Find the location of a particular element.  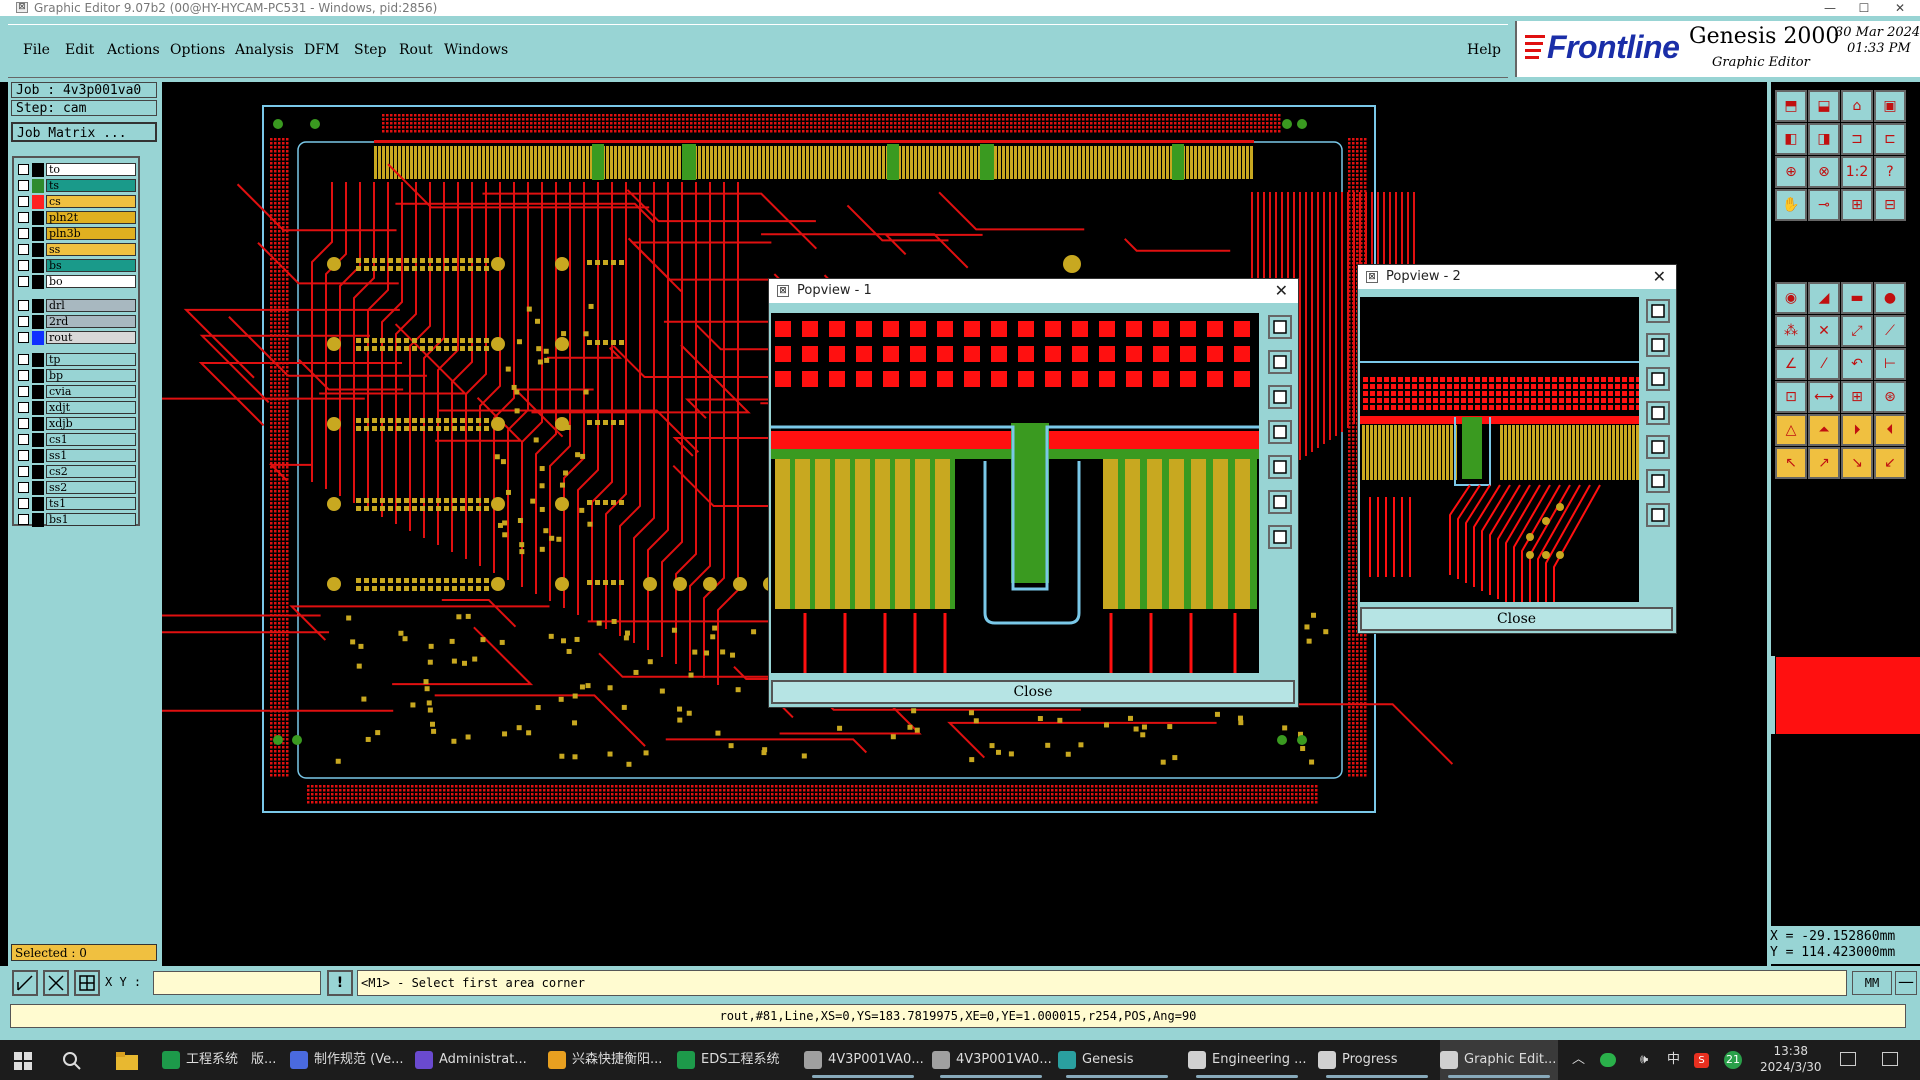

tool-button-8: ⊏ is located at coordinates (1890, 139).